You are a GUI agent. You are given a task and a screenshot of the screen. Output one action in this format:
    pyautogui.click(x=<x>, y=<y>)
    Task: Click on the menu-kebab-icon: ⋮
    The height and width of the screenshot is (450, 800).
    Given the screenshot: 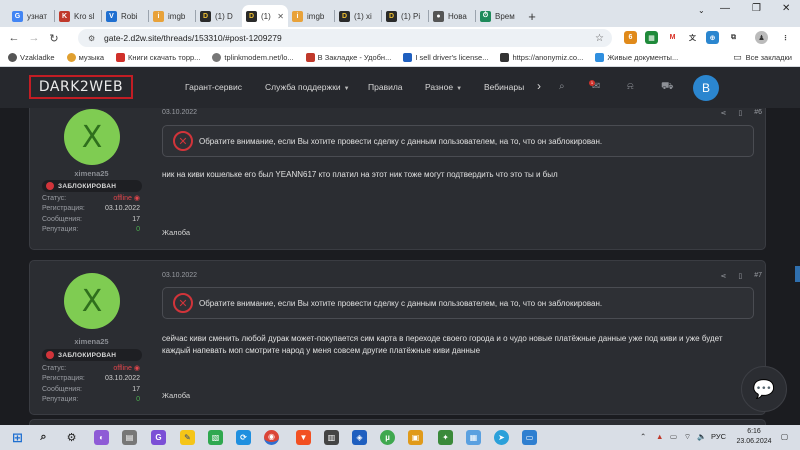 What is the action you would take?
    pyautogui.click(x=785, y=37)
    